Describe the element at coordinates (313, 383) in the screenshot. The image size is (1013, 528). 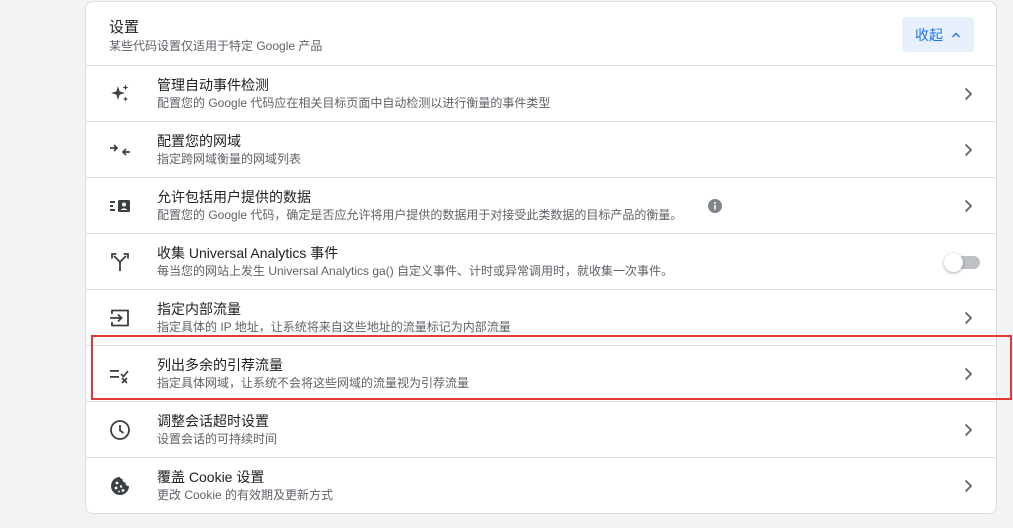
I see `row-description: 指定具体网域，让系统不会将这些网域的流量视为引荐流量` at that location.